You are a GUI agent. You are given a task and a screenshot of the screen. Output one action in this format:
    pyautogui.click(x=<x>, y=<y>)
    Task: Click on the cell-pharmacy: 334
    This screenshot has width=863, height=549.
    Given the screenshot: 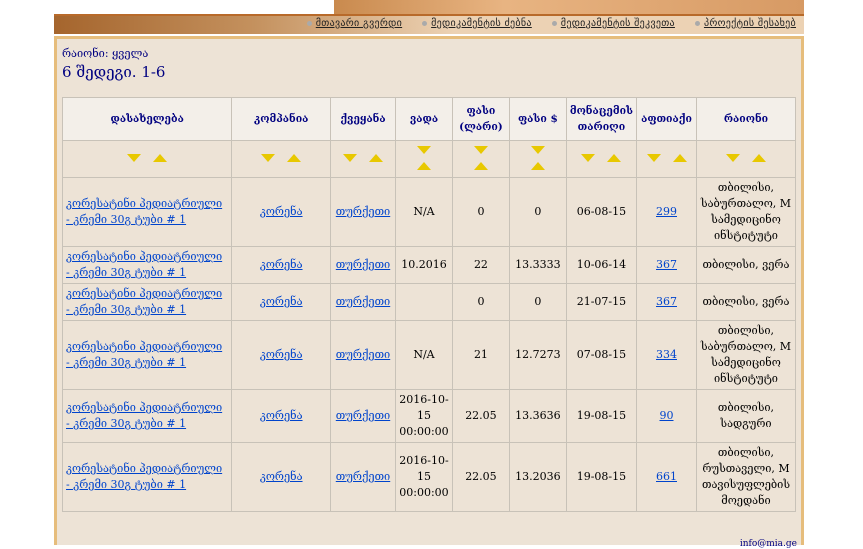 What is the action you would take?
    pyautogui.click(x=666, y=355)
    